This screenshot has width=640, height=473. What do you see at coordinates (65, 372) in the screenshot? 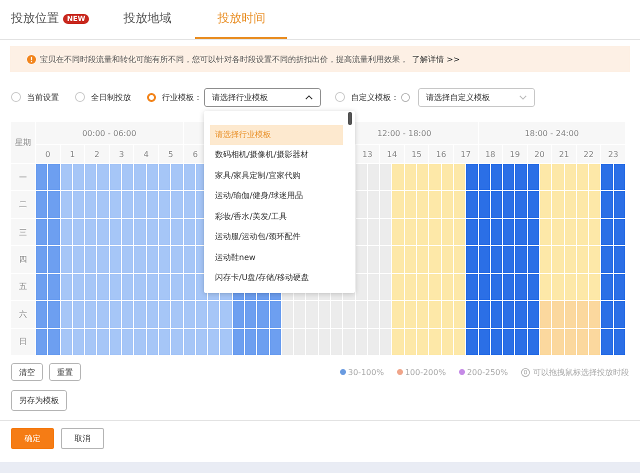
I see `tool-button: 重置` at bounding box center [65, 372].